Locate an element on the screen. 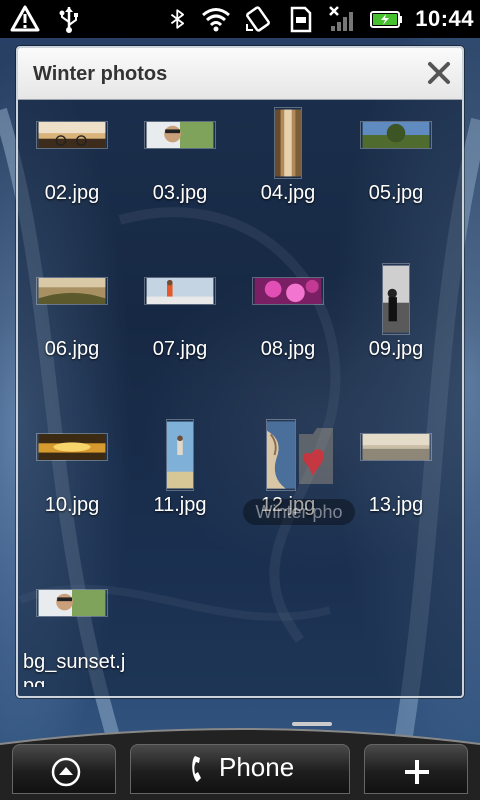 This screenshot has height=800, width=480. photo-name: 03.jpg is located at coordinates (180, 193).